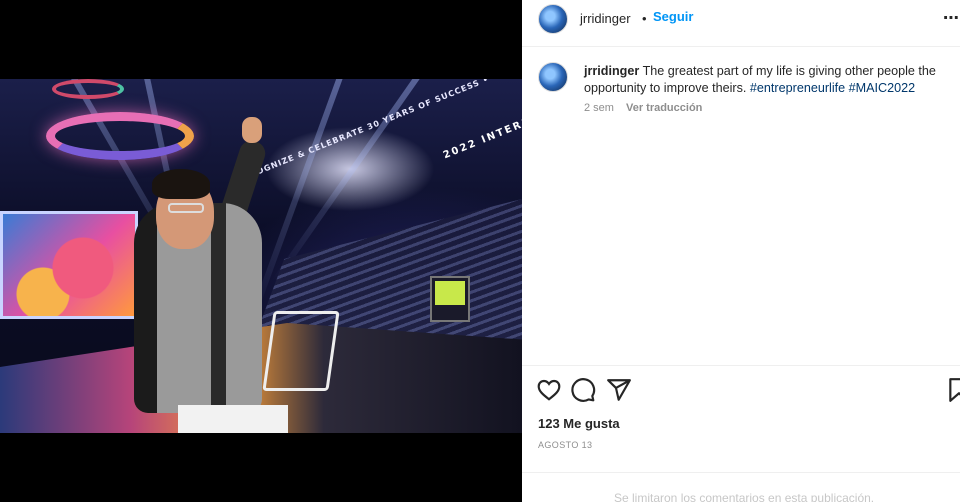 The image size is (960, 502). I want to click on translate-button: Ver traducción, so click(664, 108).